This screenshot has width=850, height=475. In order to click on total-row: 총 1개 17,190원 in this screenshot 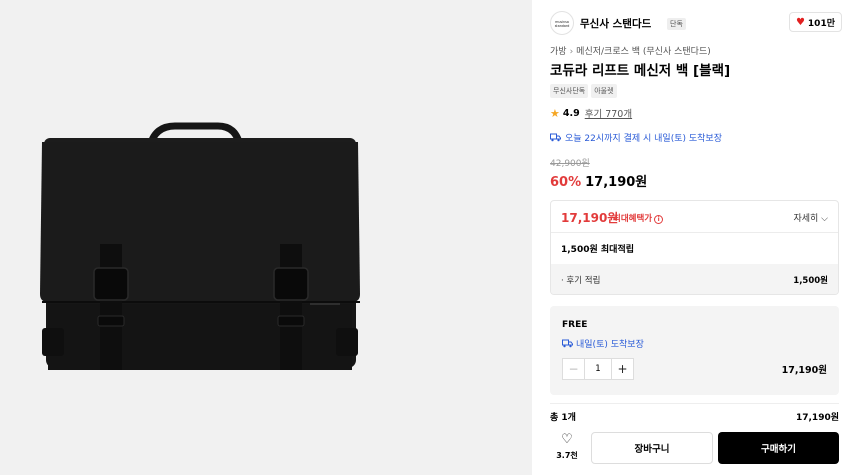, I will do `click(694, 416)`.